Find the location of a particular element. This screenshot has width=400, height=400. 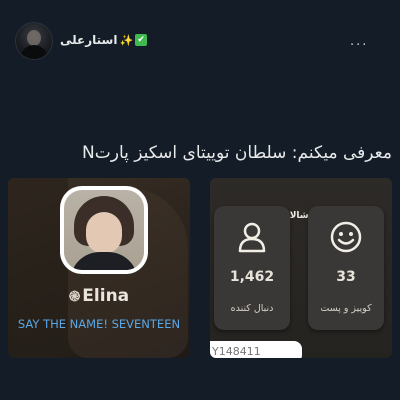

profile-name-text: Elina is located at coordinates (106, 296).